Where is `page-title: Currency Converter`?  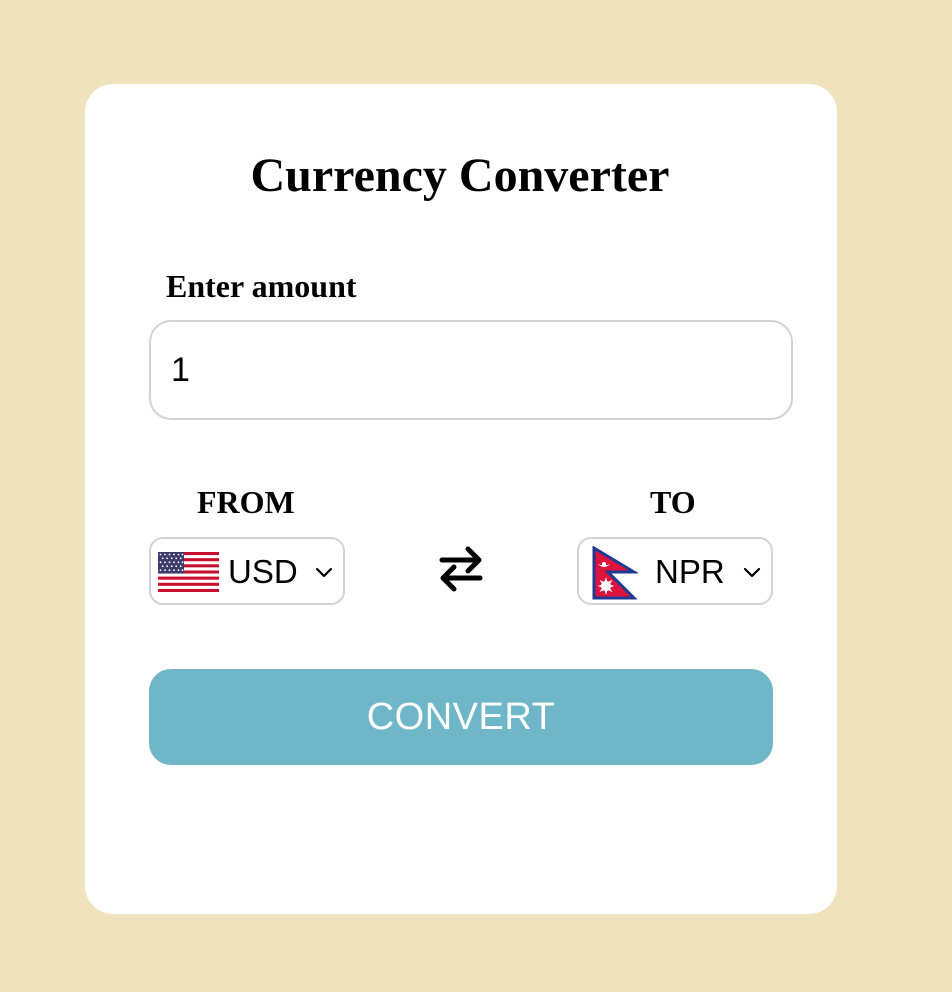
page-title: Currency Converter is located at coordinates (460, 175).